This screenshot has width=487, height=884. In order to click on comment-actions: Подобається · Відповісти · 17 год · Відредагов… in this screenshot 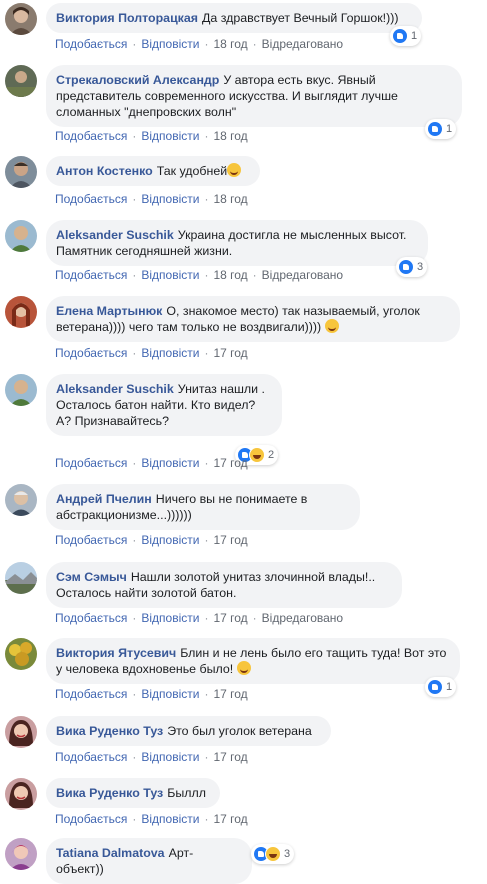, I will do `click(199, 618)`.